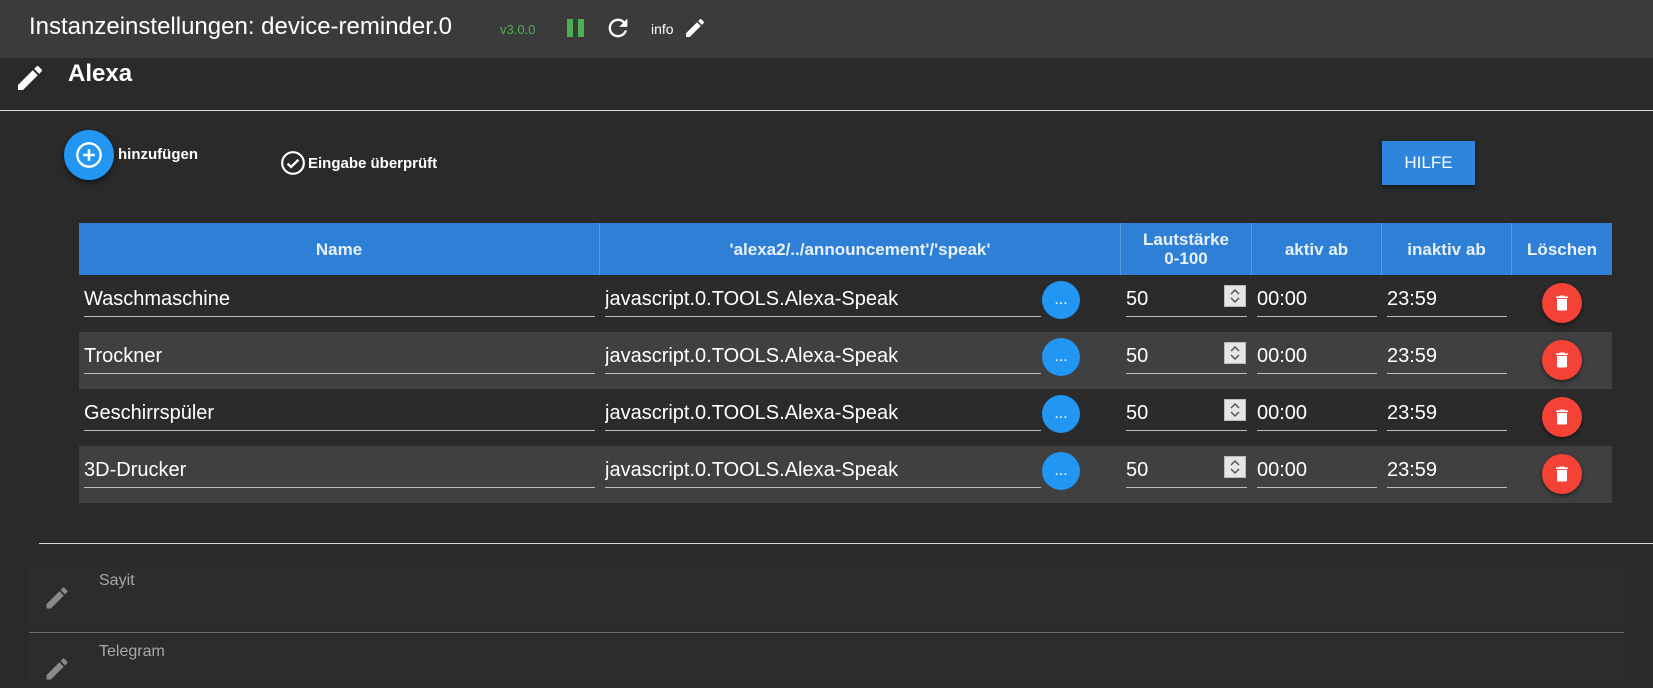  I want to click on panel-telegram: Telegram, so click(826, 659).